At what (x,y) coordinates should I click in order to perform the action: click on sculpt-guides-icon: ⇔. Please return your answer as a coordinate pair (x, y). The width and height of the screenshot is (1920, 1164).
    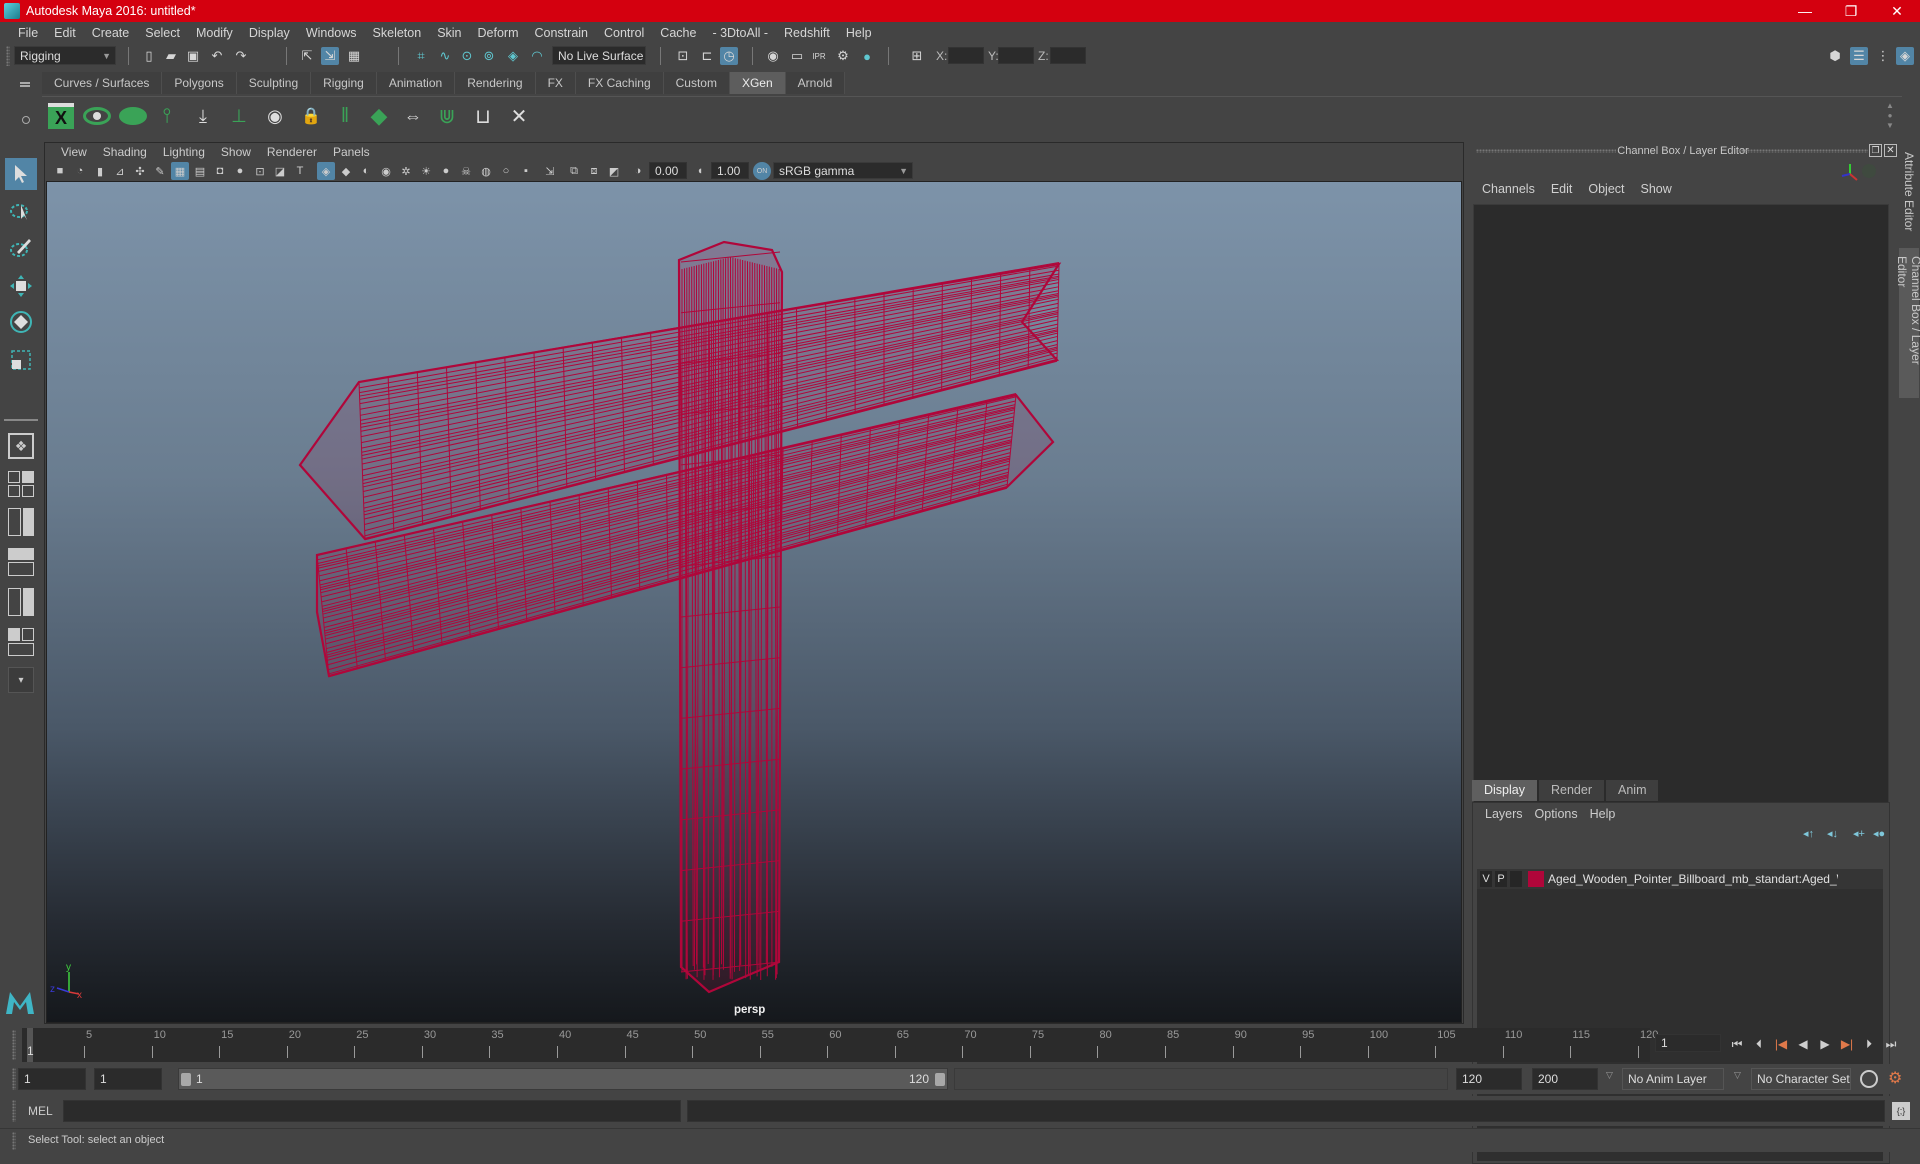
    Looking at the image, I should click on (413, 116).